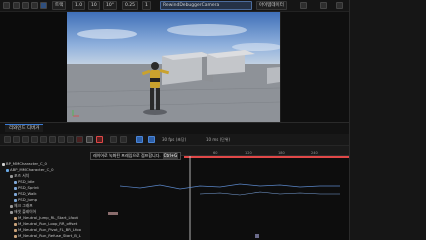 This screenshot has width=426, height=240. I want to click on follow-icon, so click(139, 139).